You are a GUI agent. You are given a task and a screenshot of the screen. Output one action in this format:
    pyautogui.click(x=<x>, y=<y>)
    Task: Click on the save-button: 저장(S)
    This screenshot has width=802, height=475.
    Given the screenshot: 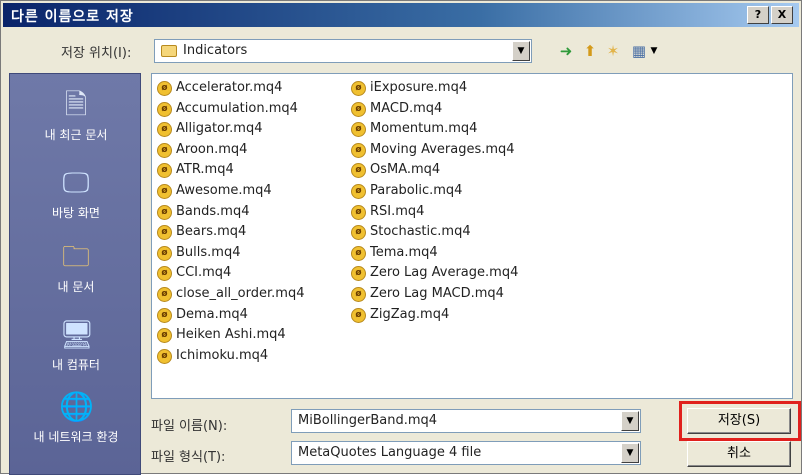 What is the action you would take?
    pyautogui.click(x=739, y=421)
    